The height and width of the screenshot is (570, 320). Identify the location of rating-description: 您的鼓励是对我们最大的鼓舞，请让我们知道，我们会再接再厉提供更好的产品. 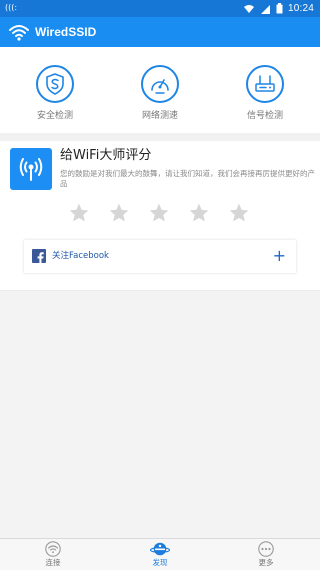
(187, 178).